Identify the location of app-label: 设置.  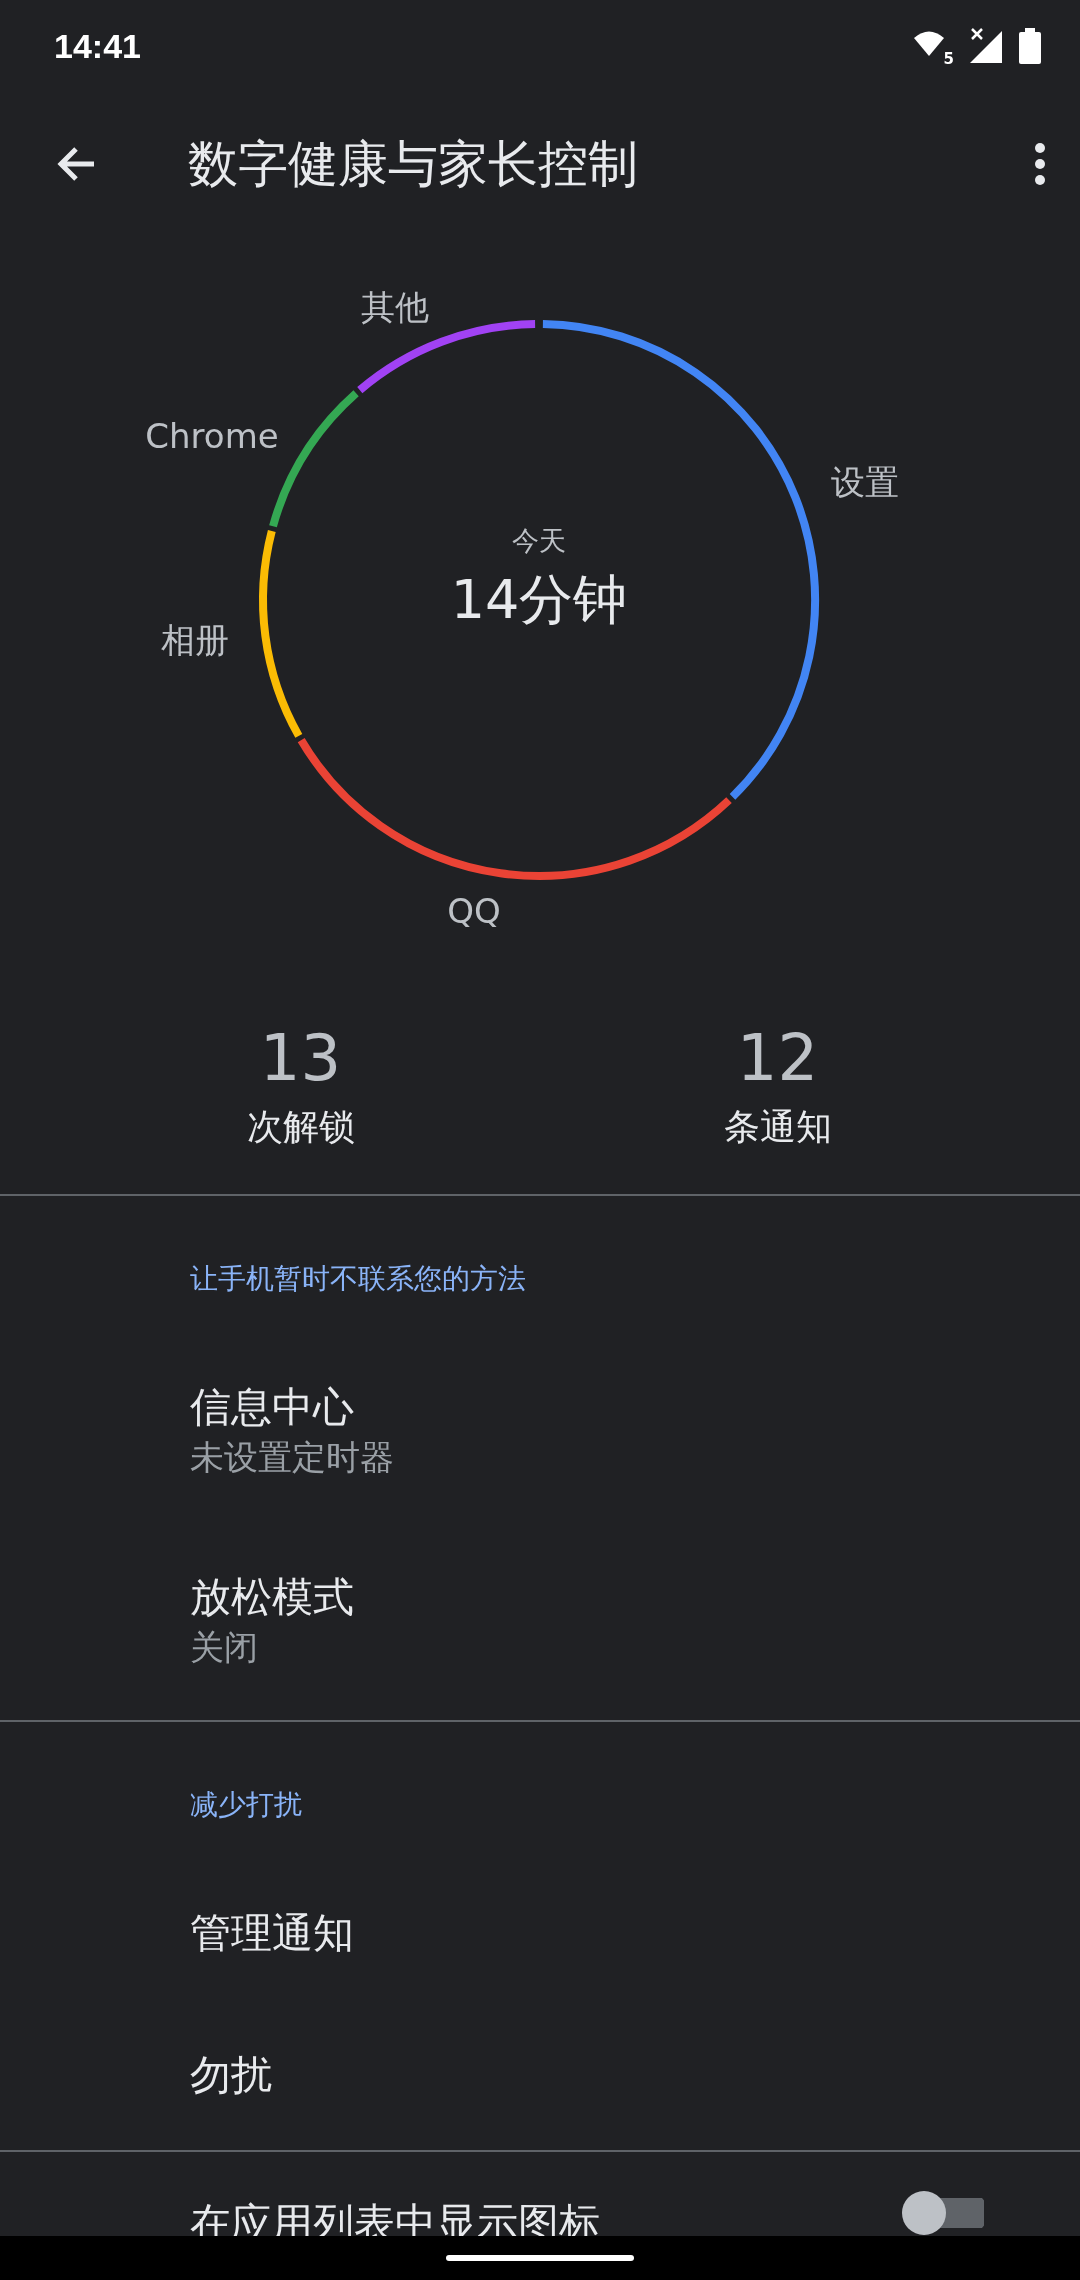
(865, 482).